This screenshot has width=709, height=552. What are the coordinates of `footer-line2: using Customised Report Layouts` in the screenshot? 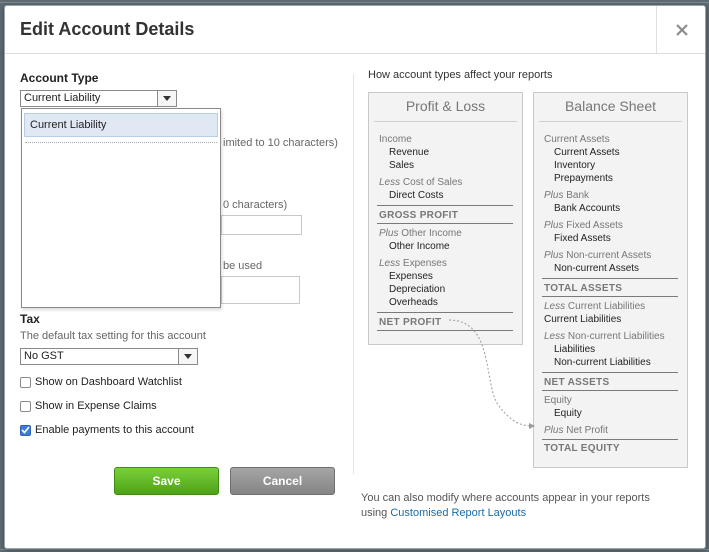 It's located at (443, 513).